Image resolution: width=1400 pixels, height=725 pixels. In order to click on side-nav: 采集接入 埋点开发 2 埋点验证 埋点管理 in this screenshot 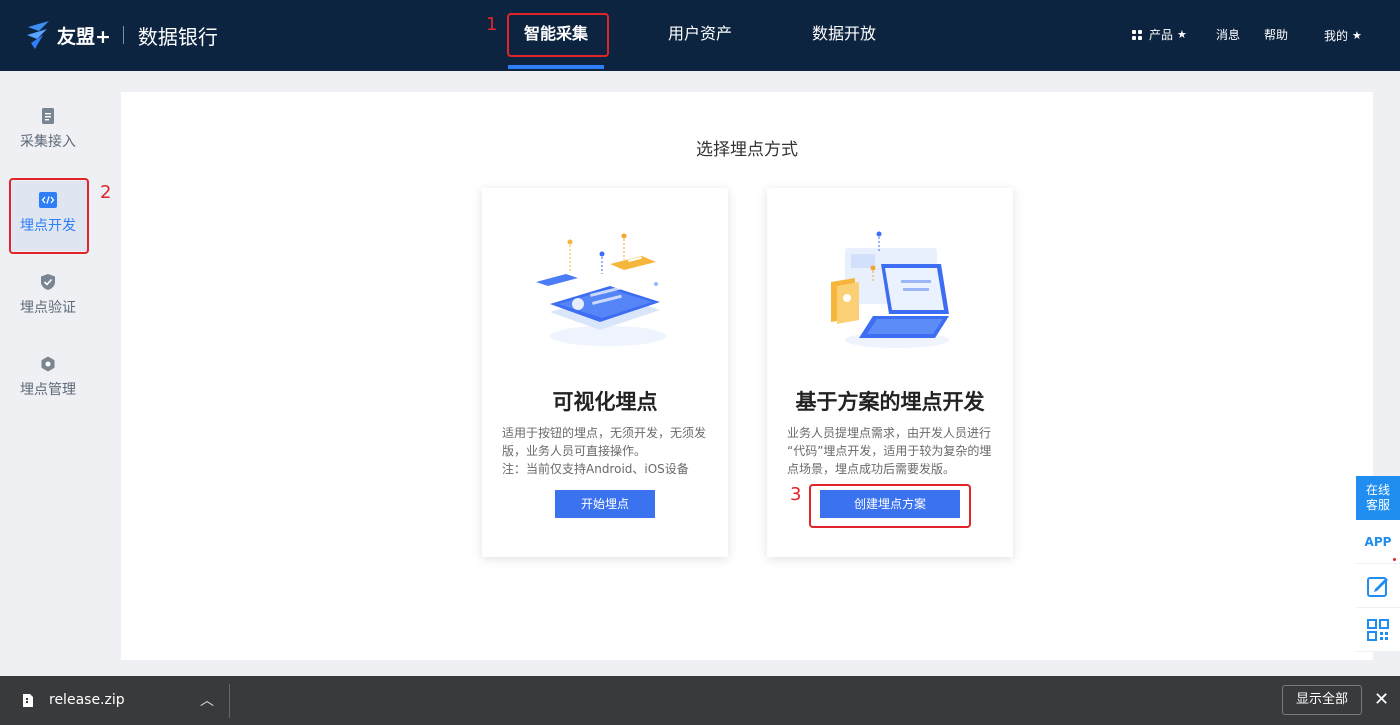, I will do `click(55, 373)`.